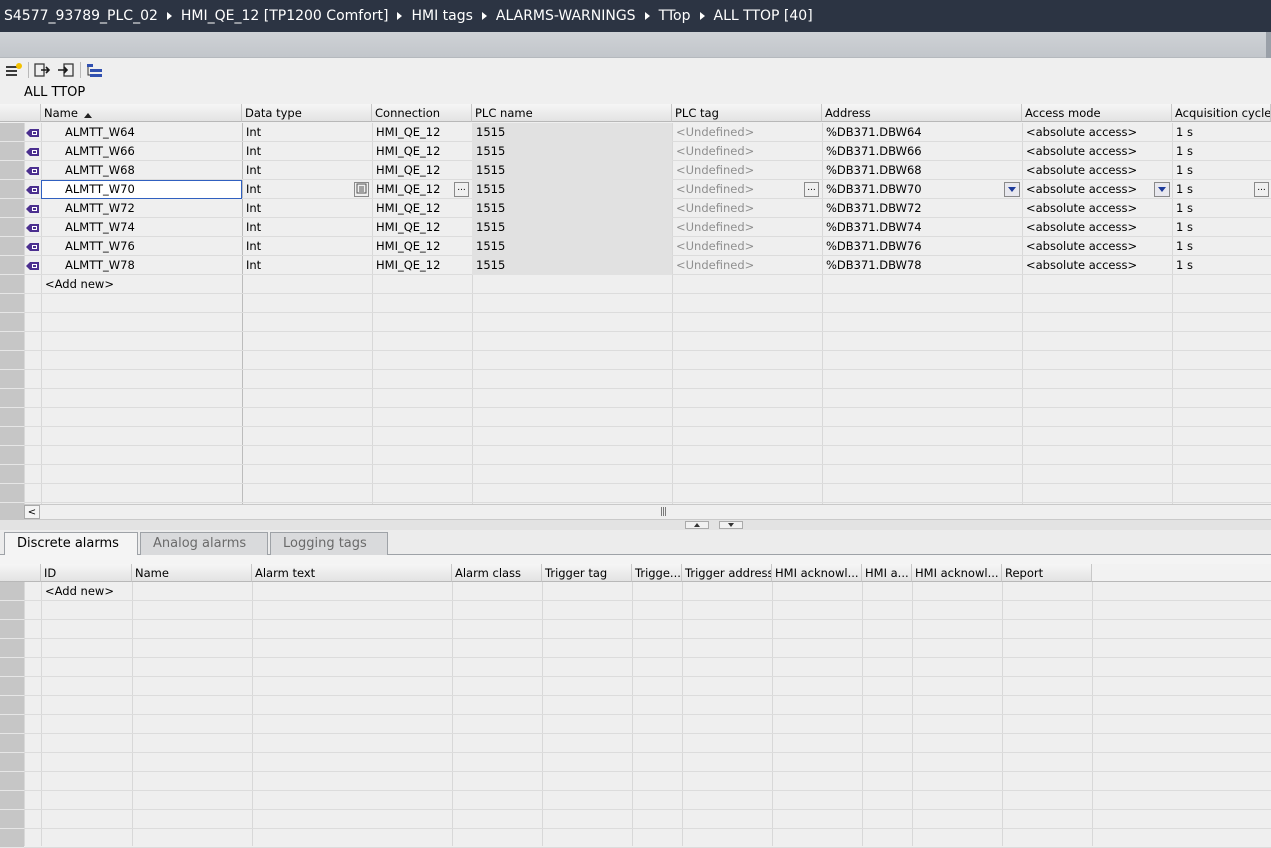 The width and height of the screenshot is (1271, 848). What do you see at coordinates (1012, 189) in the screenshot?
I see `address-dropdown-button` at bounding box center [1012, 189].